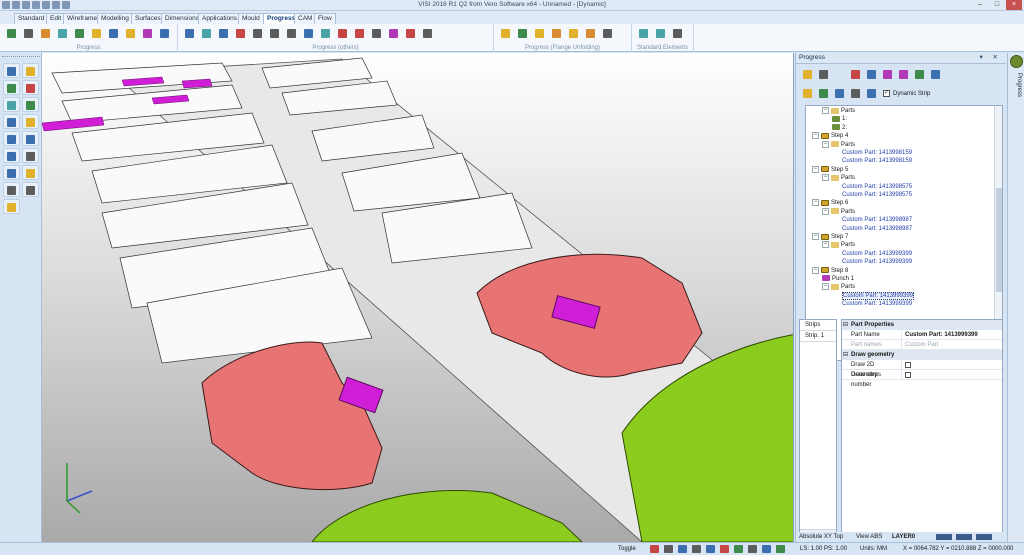 Image resolution: width=1024 pixels, height=555 pixels. I want to click on tree-node-custom: Custom Part: 1413998159, so click(872, 161).